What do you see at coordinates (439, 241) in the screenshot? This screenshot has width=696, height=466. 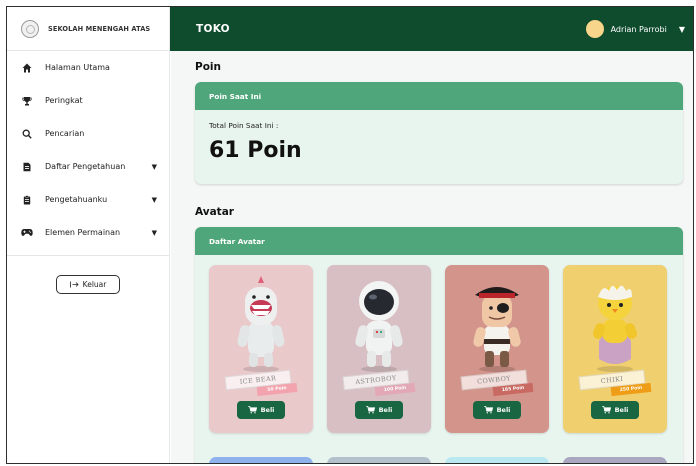 I see `avatar-card-header: Daftar Avatar` at bounding box center [439, 241].